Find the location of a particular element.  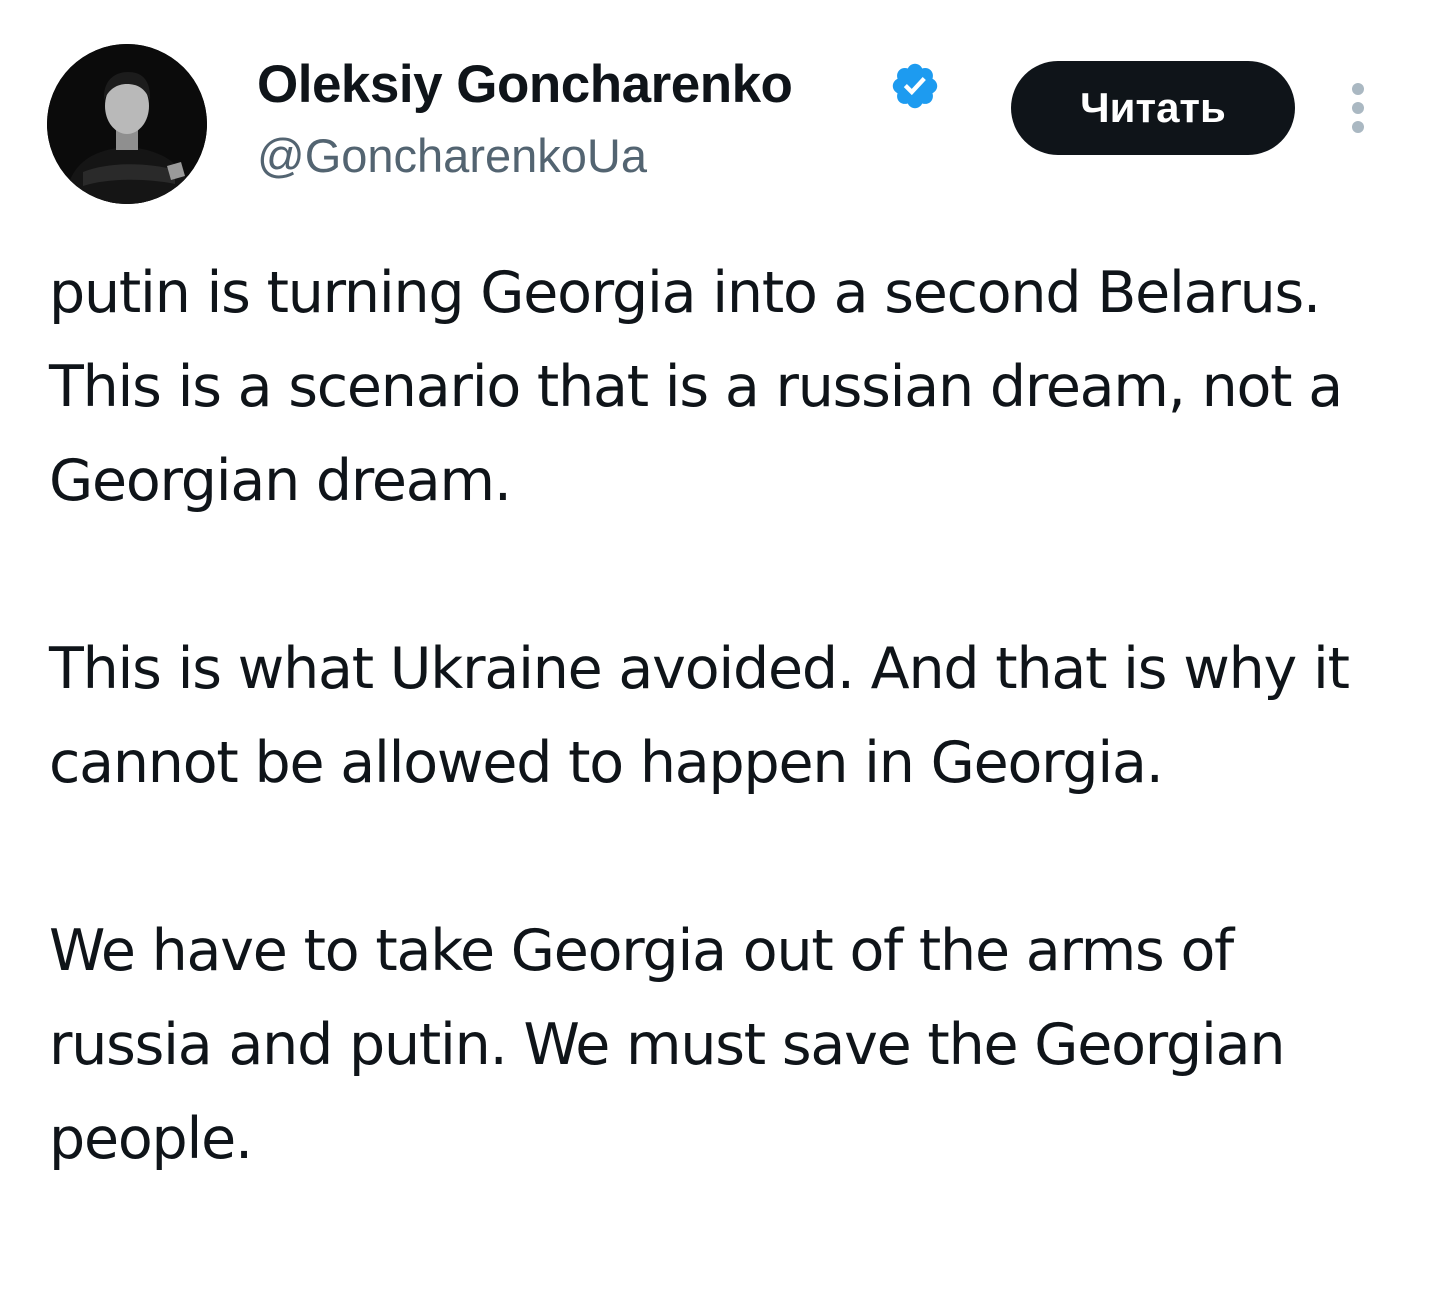

avatar-portrait-icon is located at coordinates (127, 124).